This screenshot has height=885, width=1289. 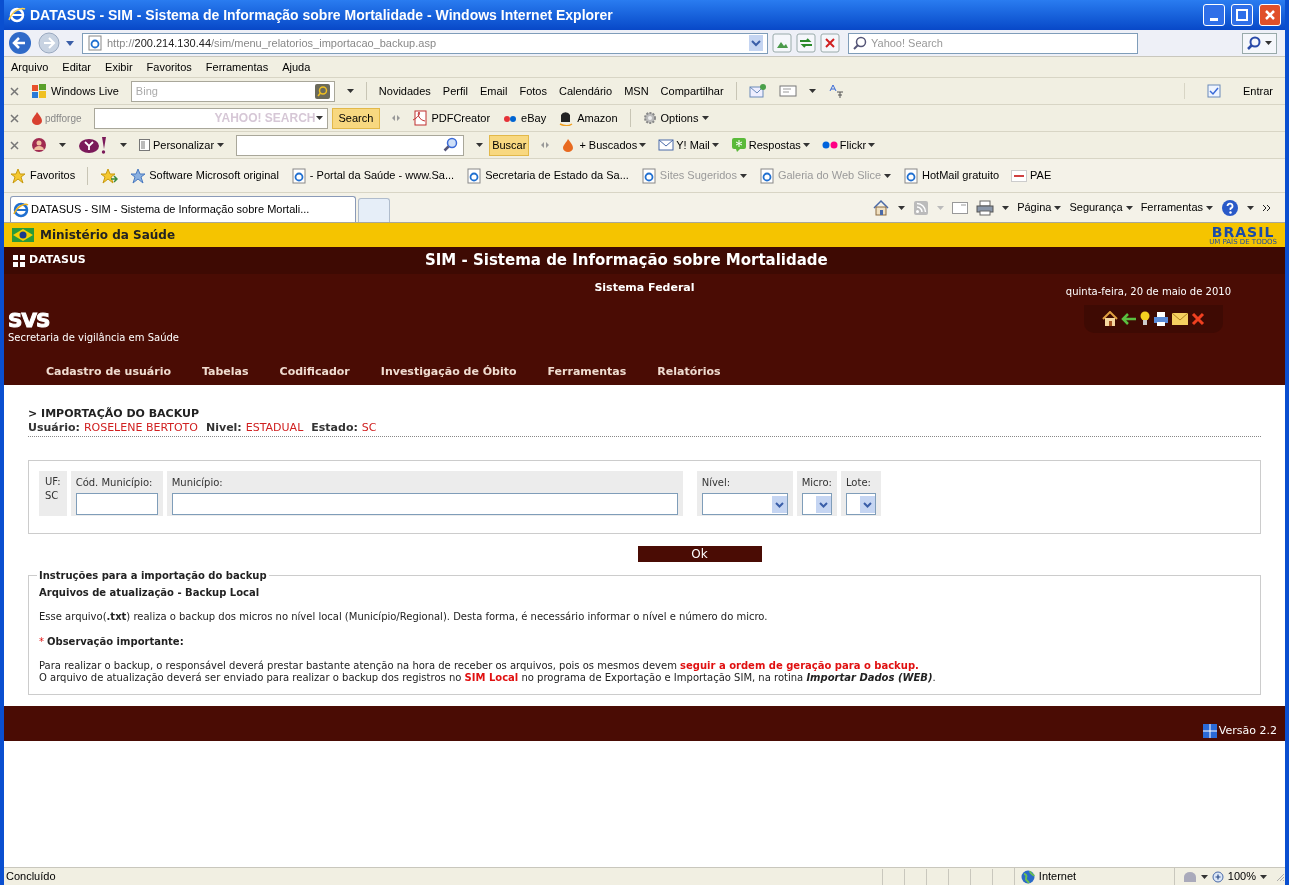 What do you see at coordinates (782, 43) in the screenshot?
I see `compatibility-icon` at bounding box center [782, 43].